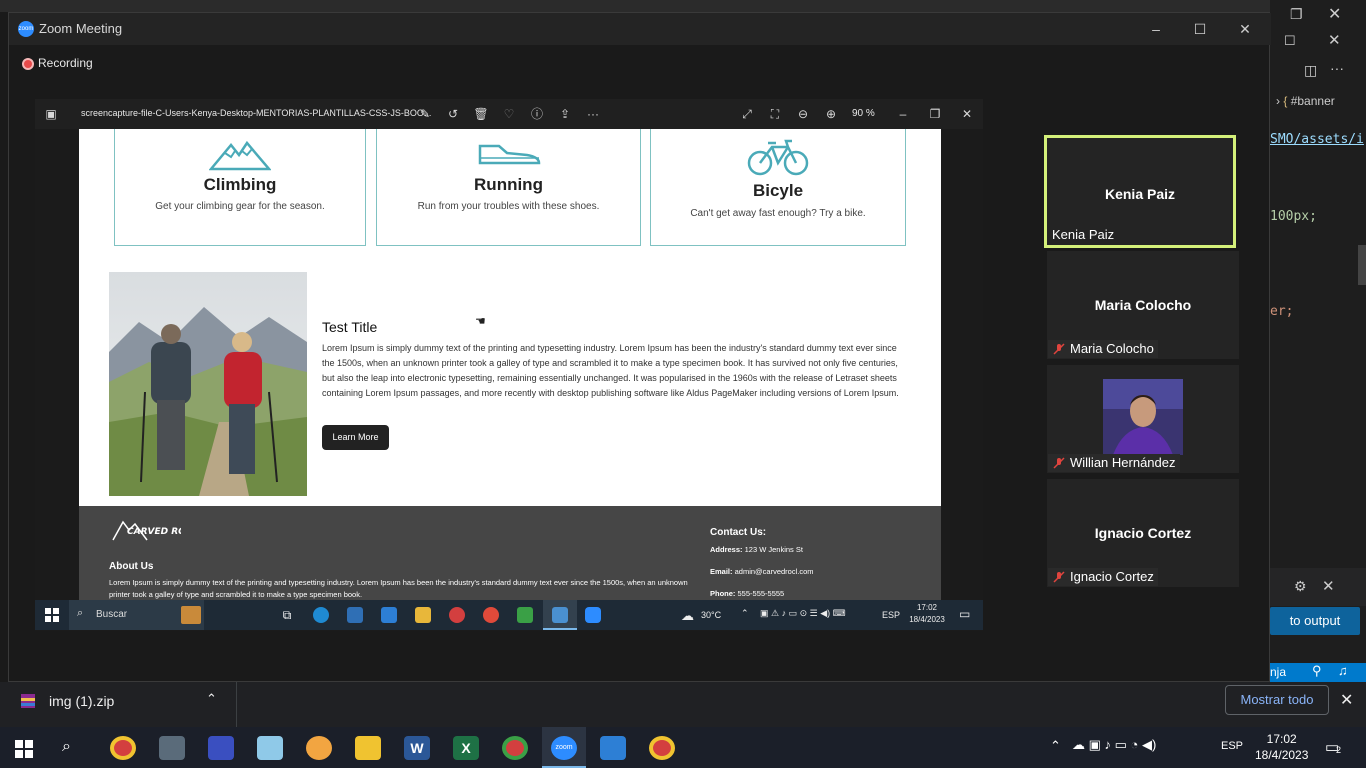 Image resolution: width=1366 pixels, height=768 pixels. Describe the element at coordinates (935, 114) in the screenshot. I see `maximize-button: ❐` at that location.